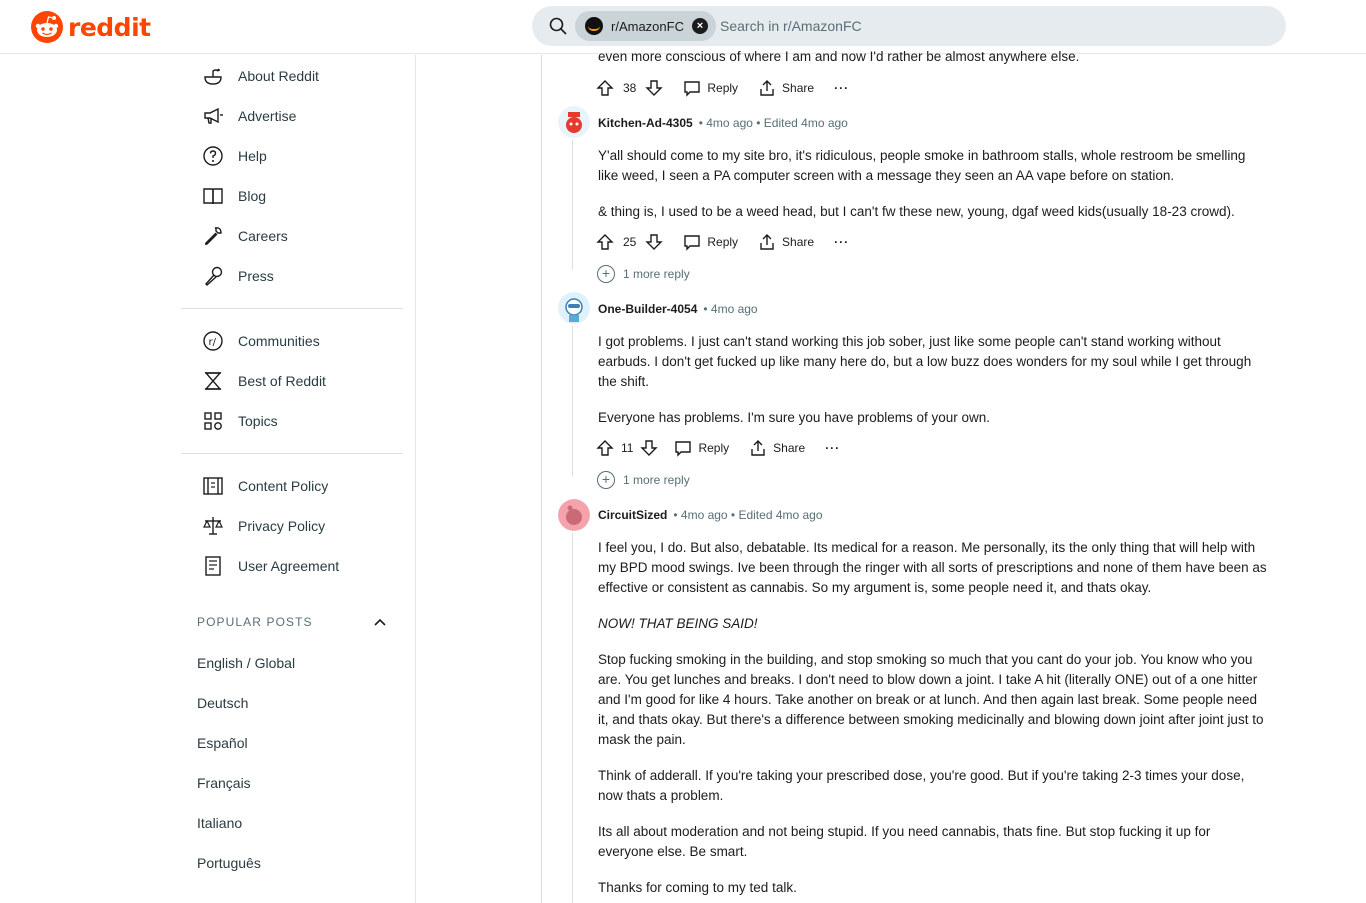  Describe the element at coordinates (252, 156) in the screenshot. I see `sidebar-item-label: Help` at that location.